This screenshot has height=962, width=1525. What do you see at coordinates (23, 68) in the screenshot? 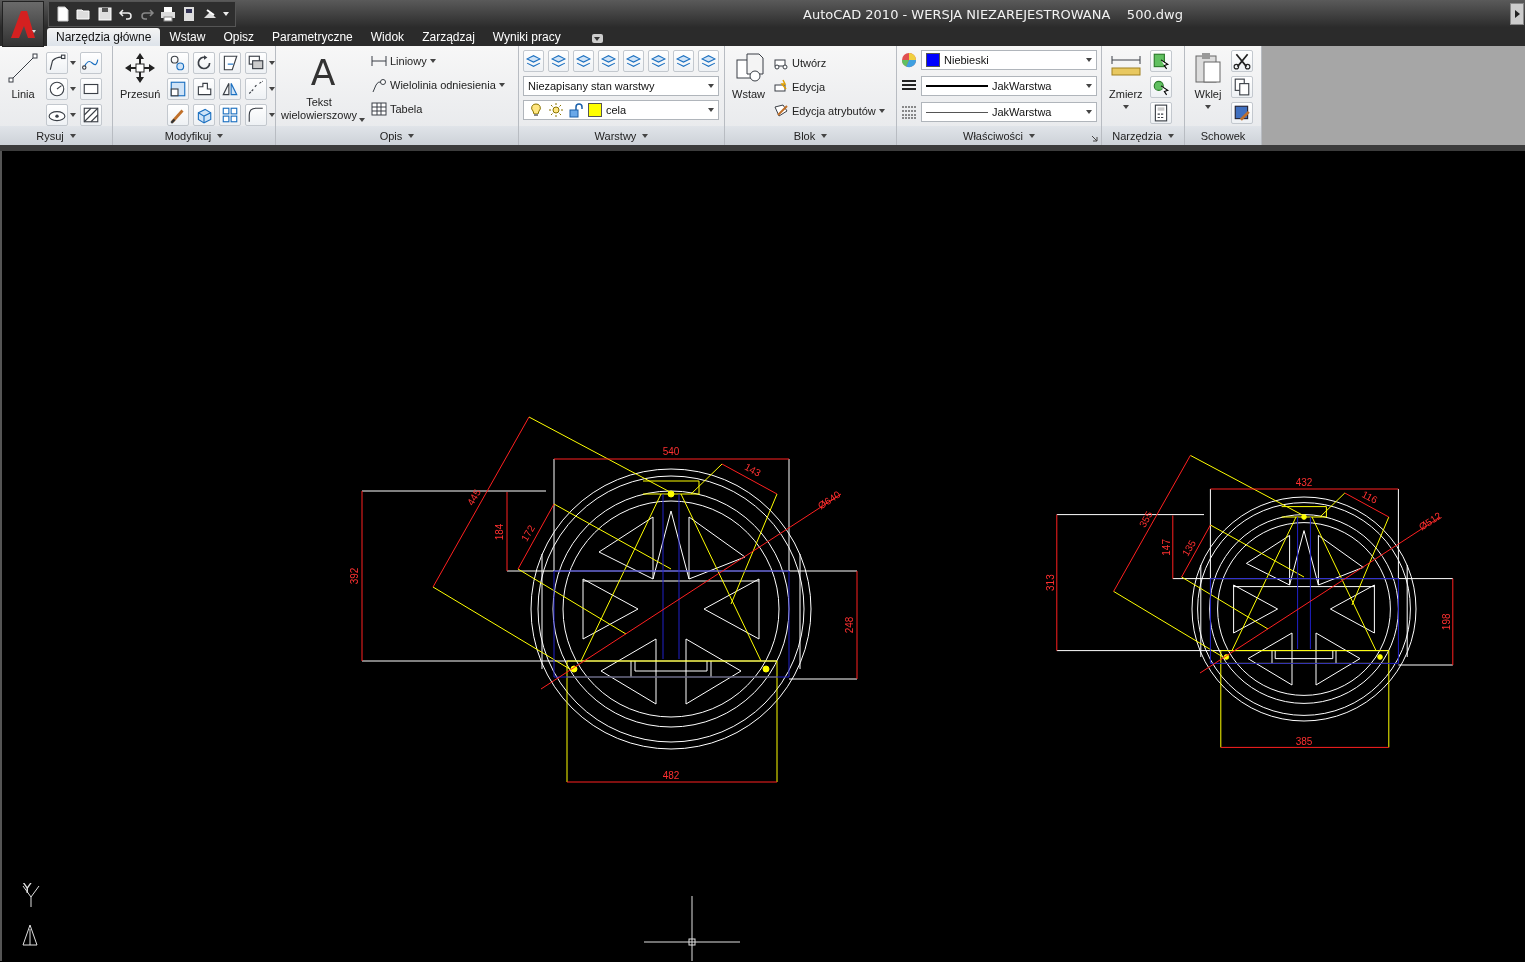
I see `line-icon` at bounding box center [23, 68].